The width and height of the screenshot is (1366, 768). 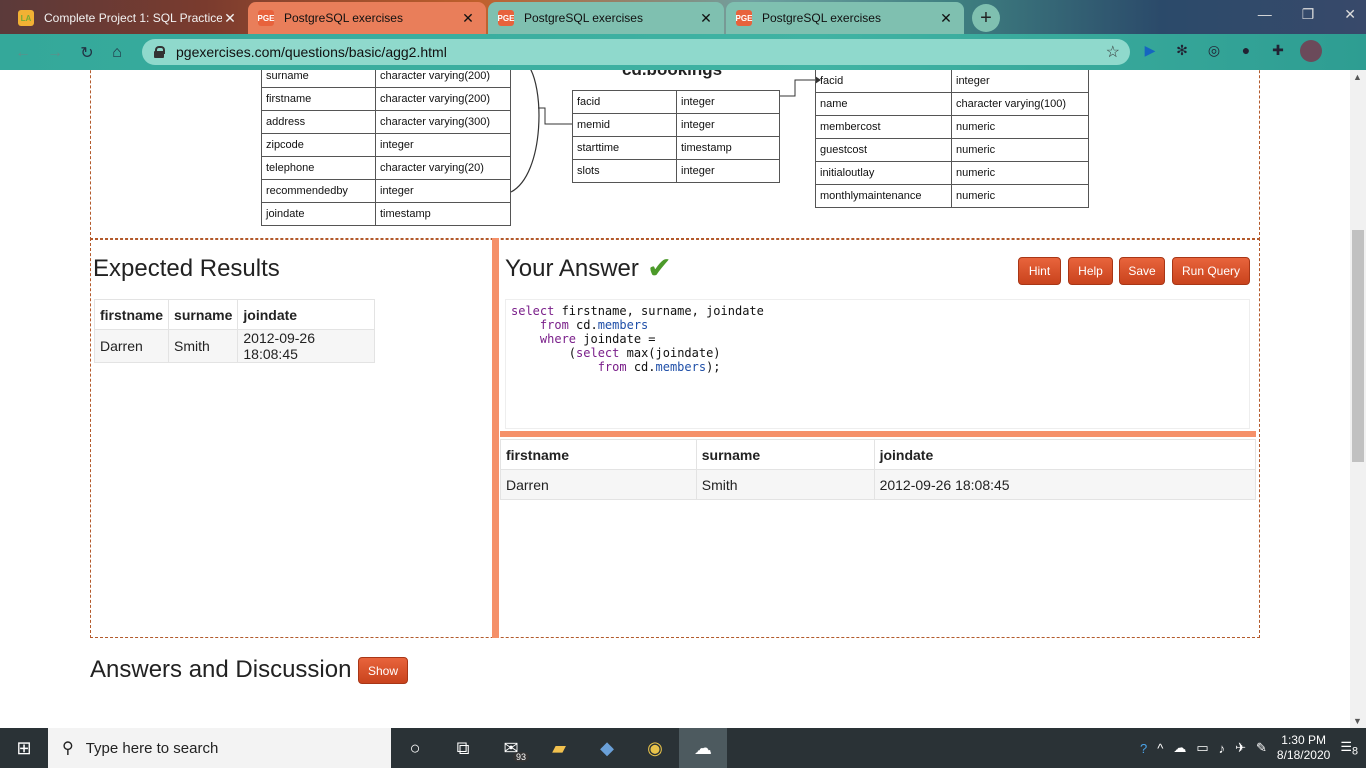 What do you see at coordinates (1311, 51) in the screenshot?
I see `profile-avatar` at bounding box center [1311, 51].